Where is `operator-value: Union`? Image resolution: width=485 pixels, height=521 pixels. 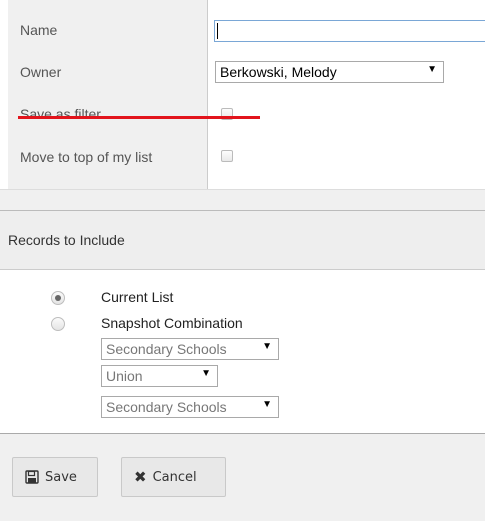
operator-value: Union is located at coordinates (124, 376).